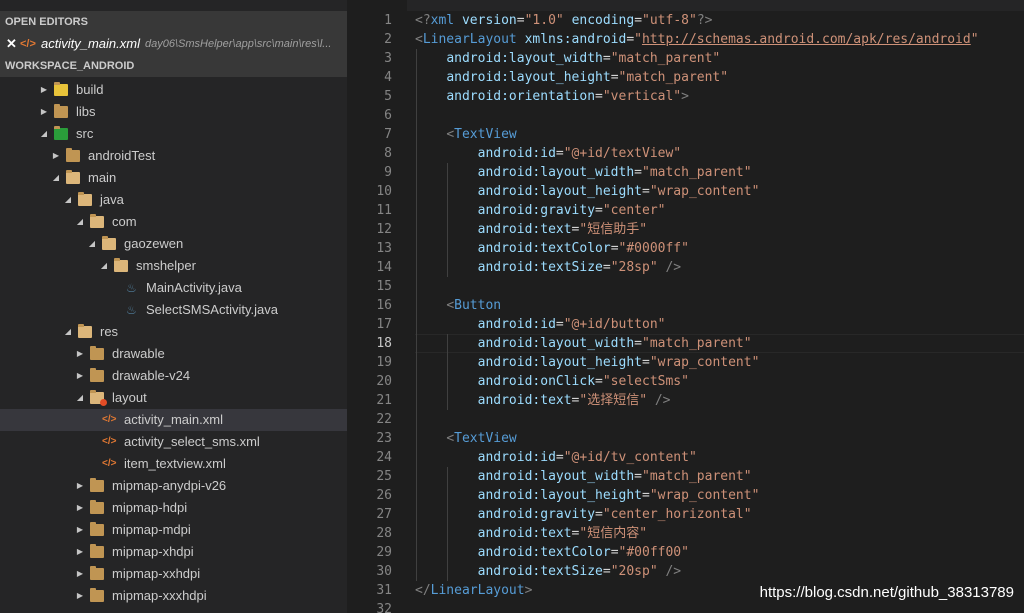 This screenshot has height=613, width=1024. I want to click on tree-folder: ◢ smshelper, so click(173, 266).